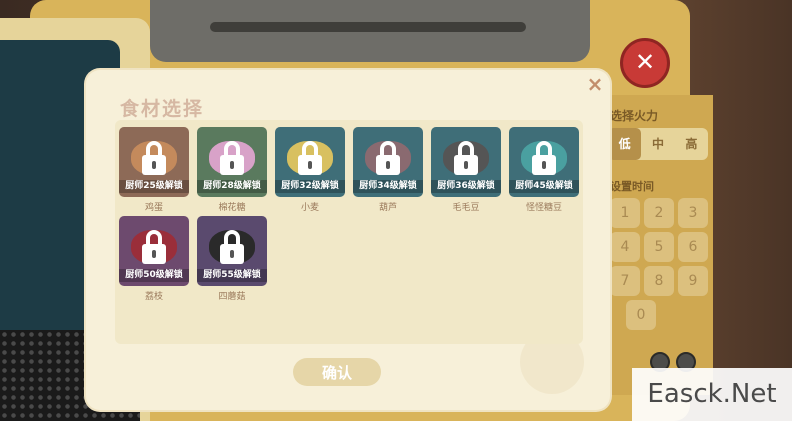  I want to click on ingredient-card: 厨师32级解锁, so click(310, 162).